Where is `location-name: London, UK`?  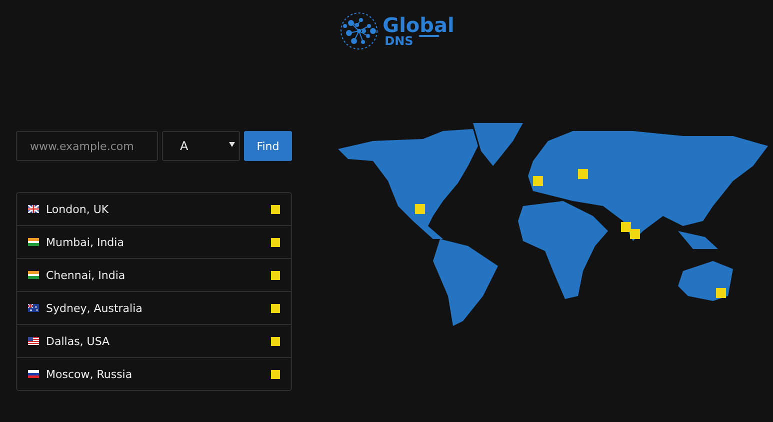
location-name: London, UK is located at coordinates (78, 209).